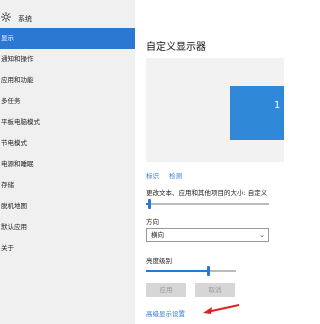 Image resolution: width=320 pixels, height=324 pixels. Describe the element at coordinates (208, 271) in the screenshot. I see `brightness-slider-thumb` at that location.